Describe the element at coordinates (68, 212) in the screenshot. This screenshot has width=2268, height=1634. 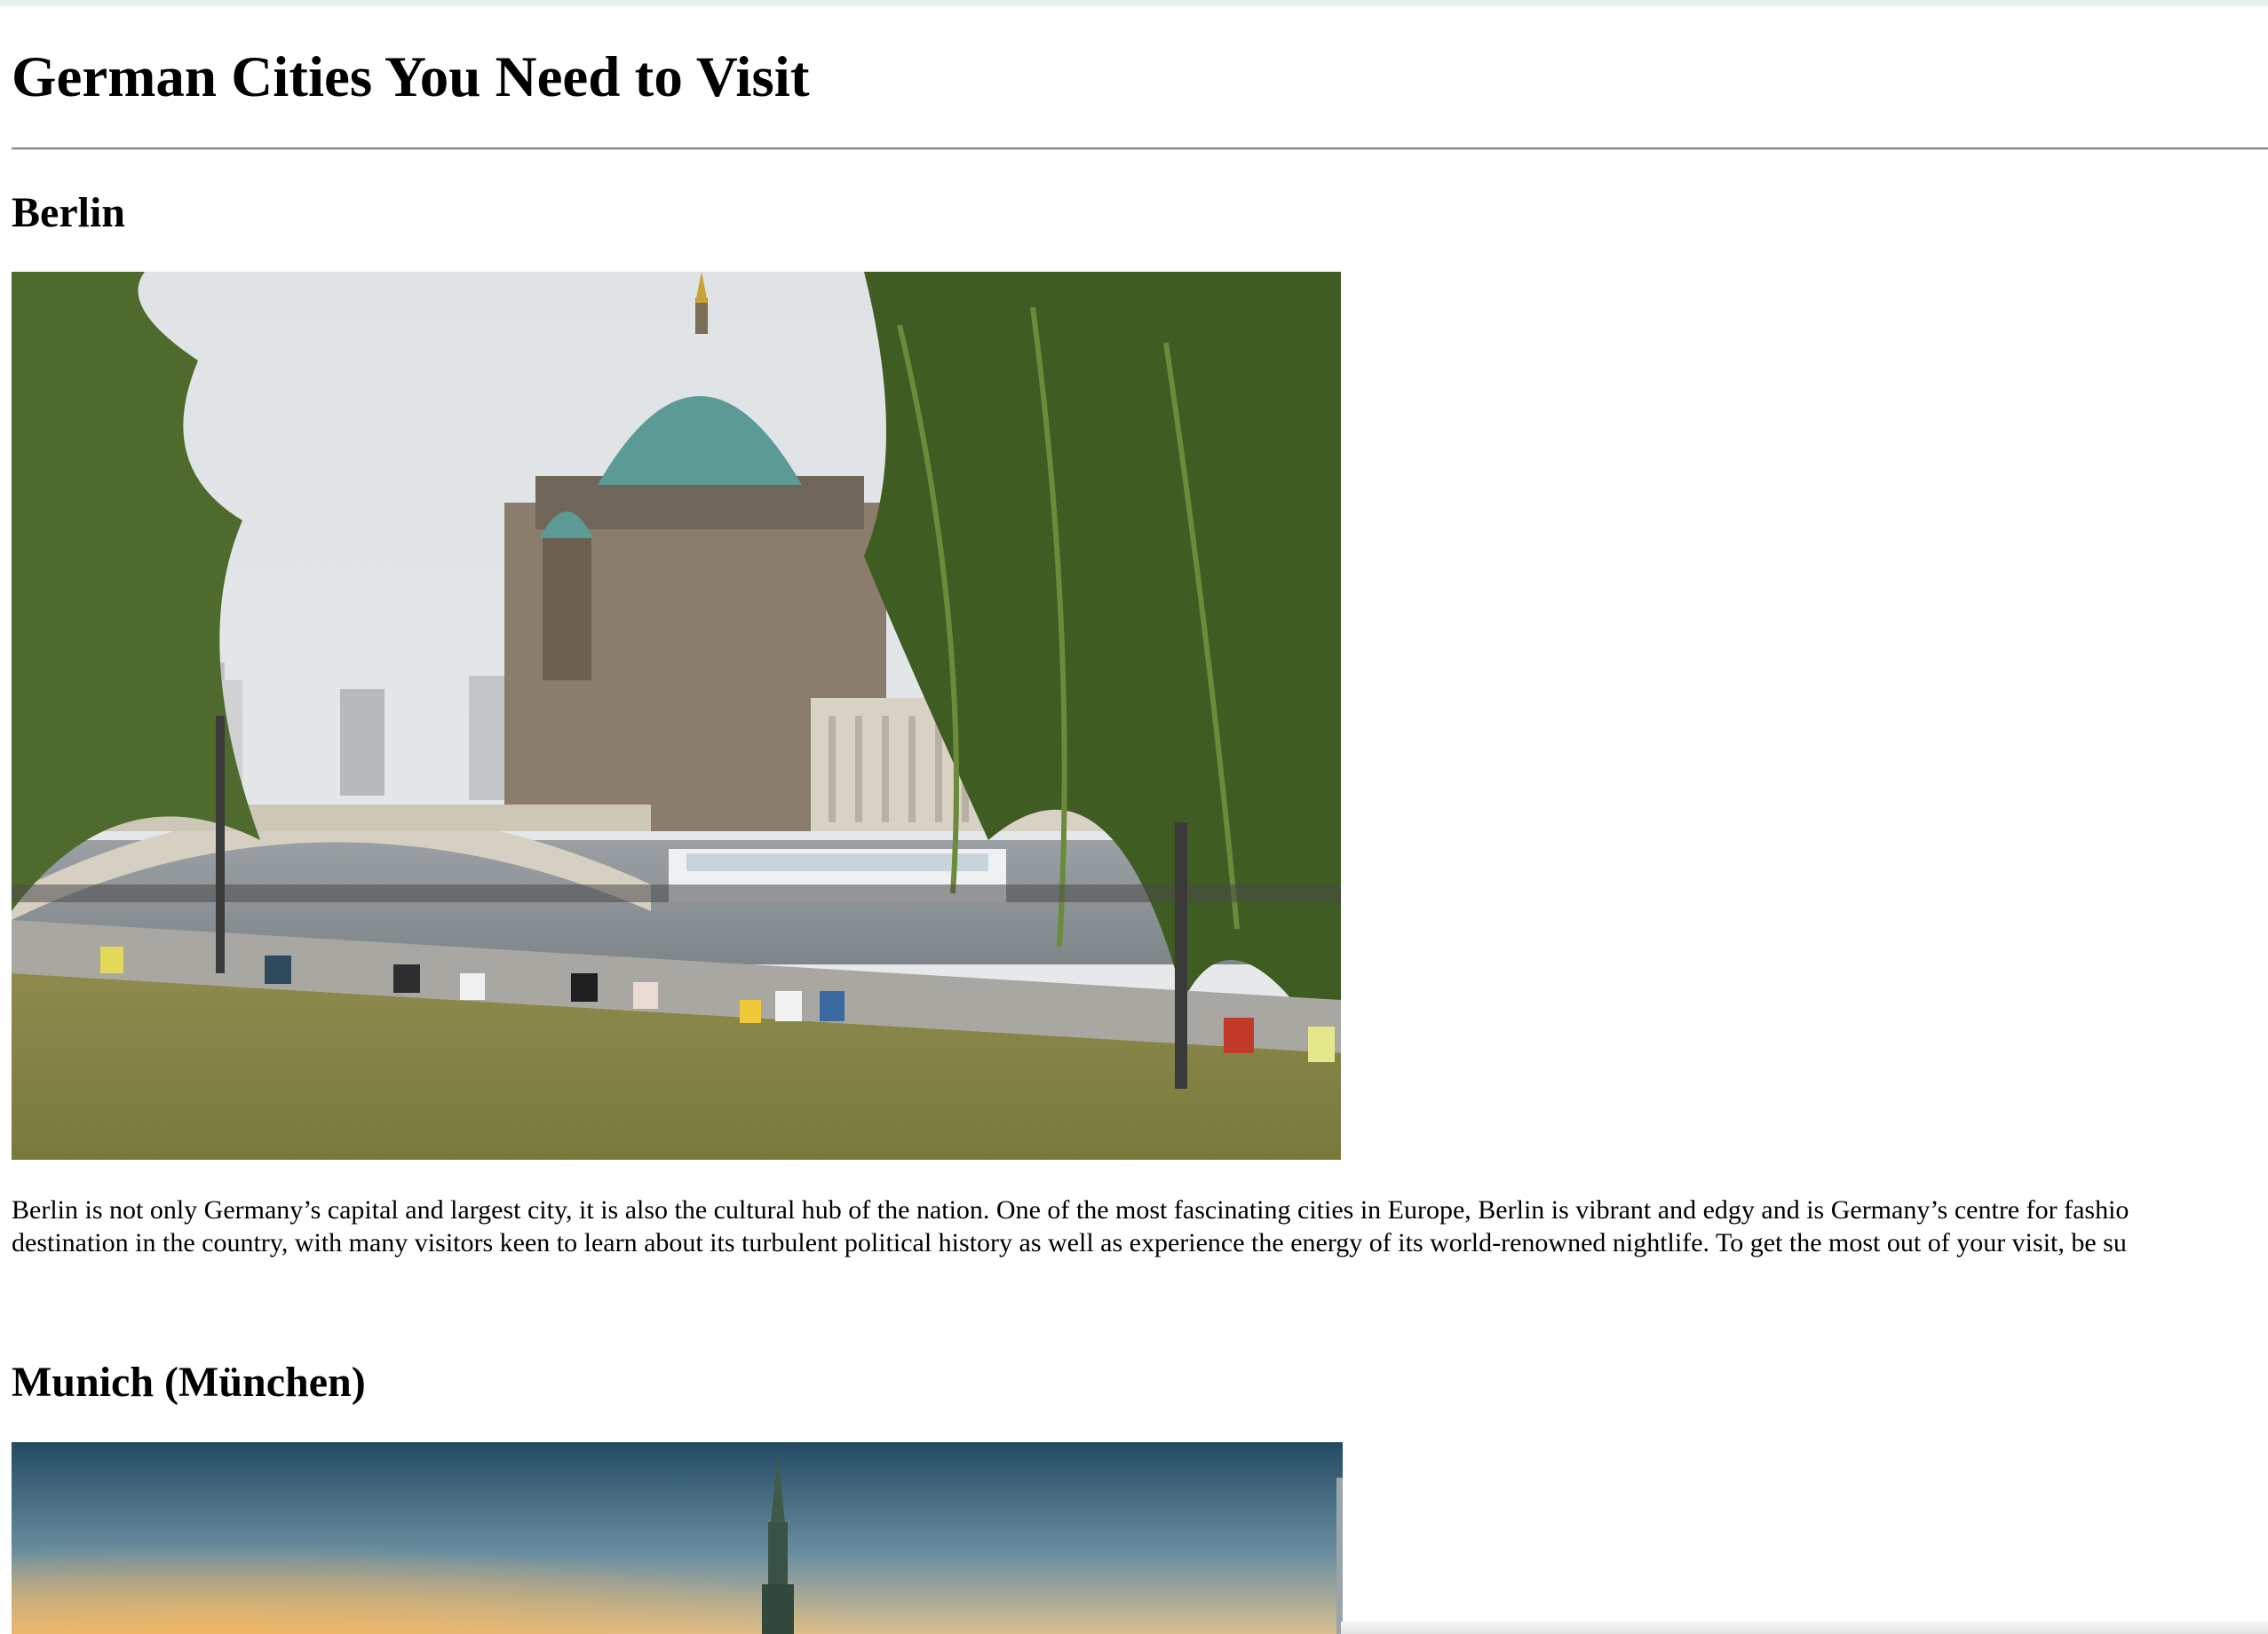
I see `section-heading-berlin: Berlin` at that location.